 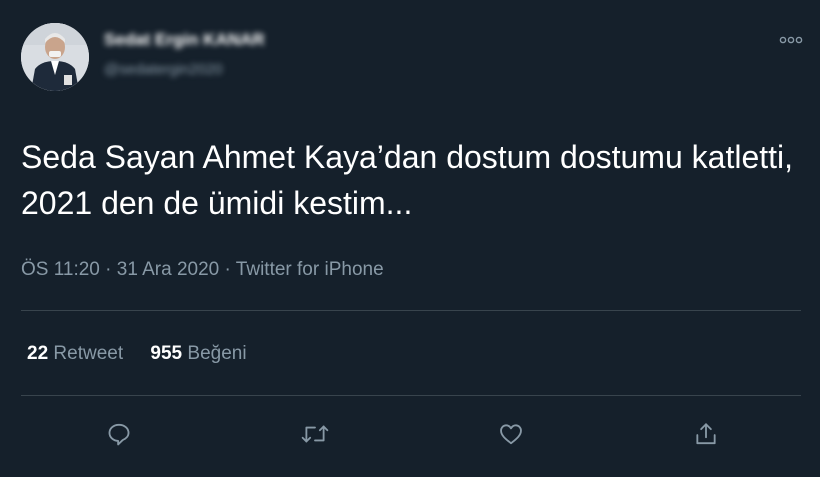 What do you see at coordinates (168, 269) in the screenshot?
I see `tweet-date: 31 Ara 2020` at bounding box center [168, 269].